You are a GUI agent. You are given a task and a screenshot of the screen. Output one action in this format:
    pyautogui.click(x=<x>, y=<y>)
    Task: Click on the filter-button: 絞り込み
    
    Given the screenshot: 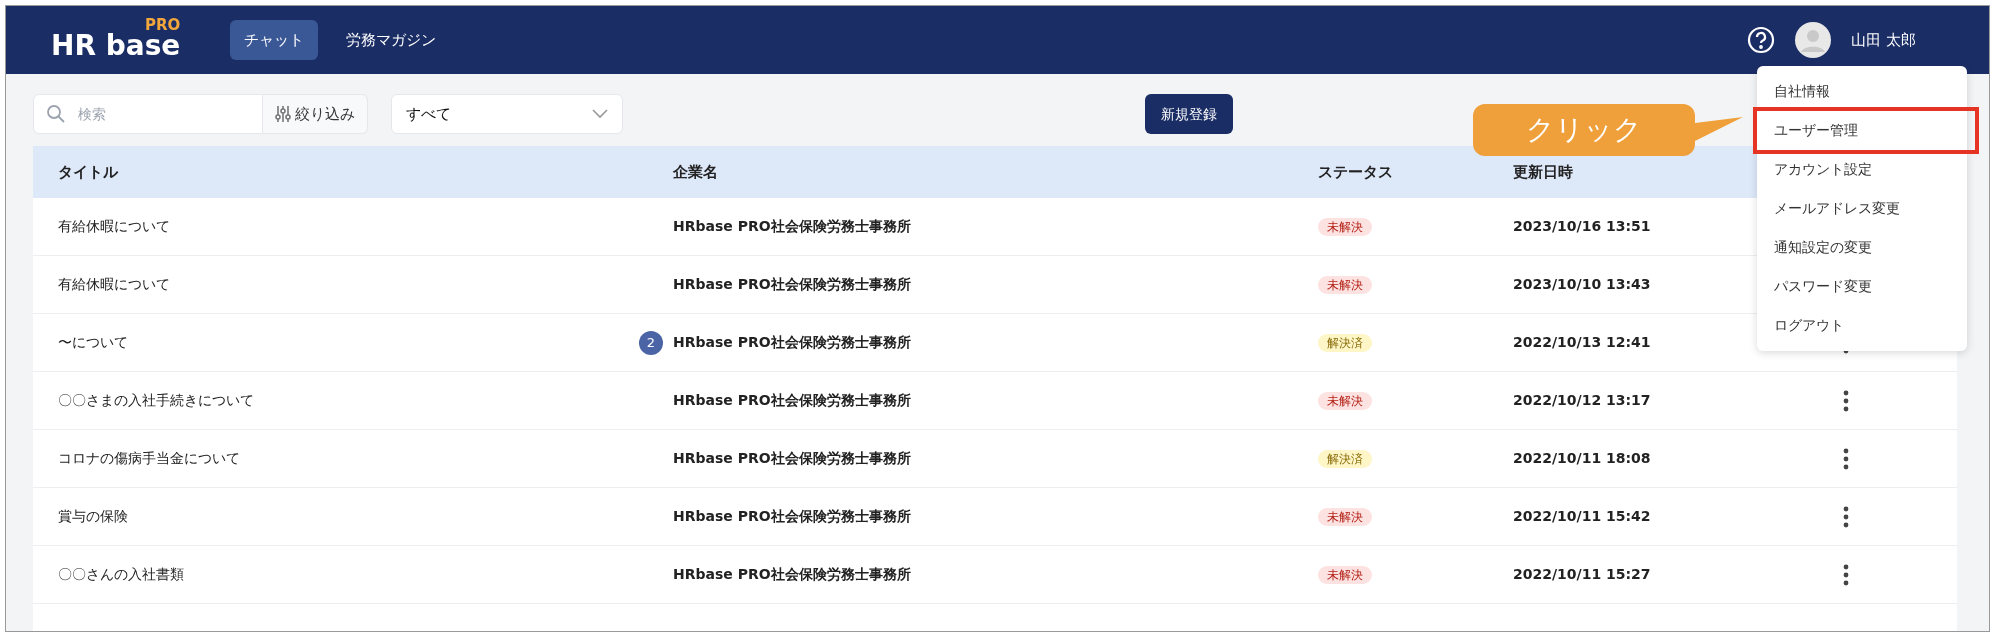 What is the action you would take?
    pyautogui.click(x=315, y=114)
    